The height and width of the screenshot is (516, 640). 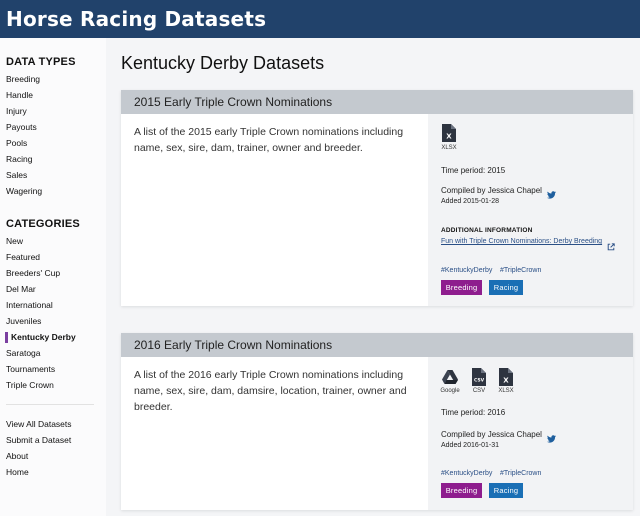 What do you see at coordinates (23, 353) in the screenshot?
I see `sidebar-item-saratoga: Saratoga` at bounding box center [23, 353].